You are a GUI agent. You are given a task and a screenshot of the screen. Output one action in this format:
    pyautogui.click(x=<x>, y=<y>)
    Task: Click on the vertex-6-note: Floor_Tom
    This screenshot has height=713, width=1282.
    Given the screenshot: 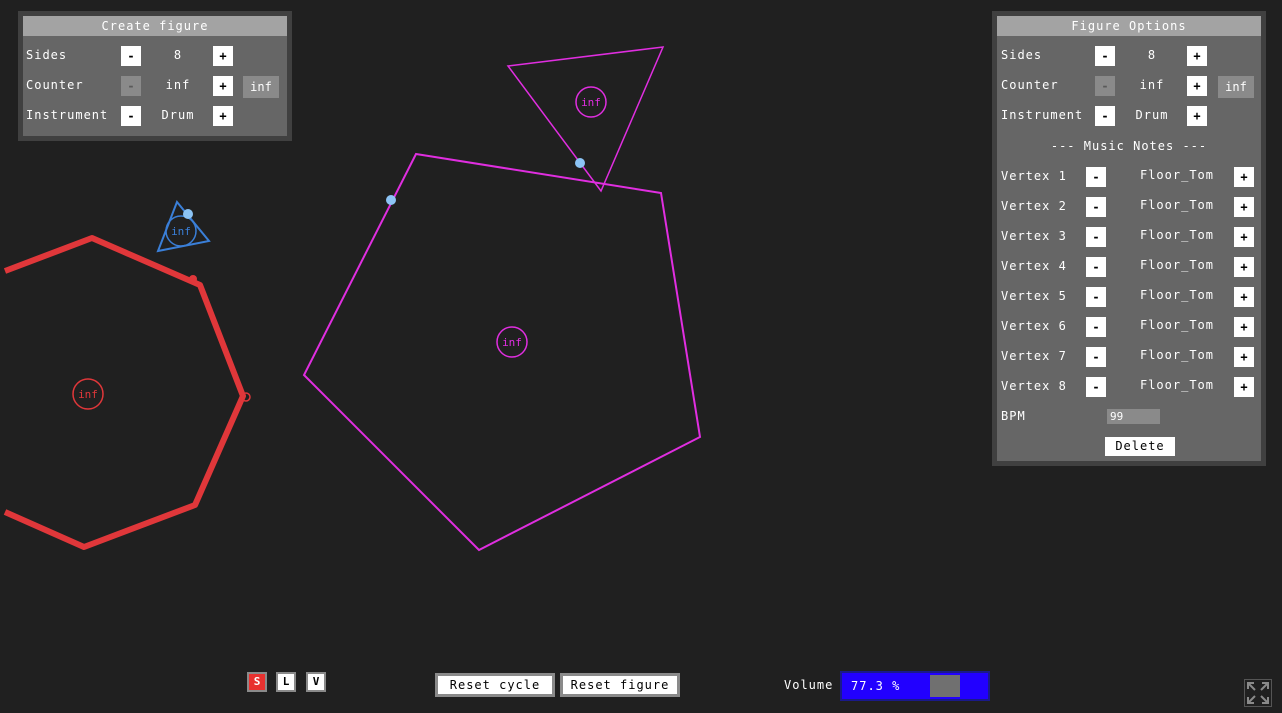 What is the action you would take?
    pyautogui.click(x=1177, y=325)
    